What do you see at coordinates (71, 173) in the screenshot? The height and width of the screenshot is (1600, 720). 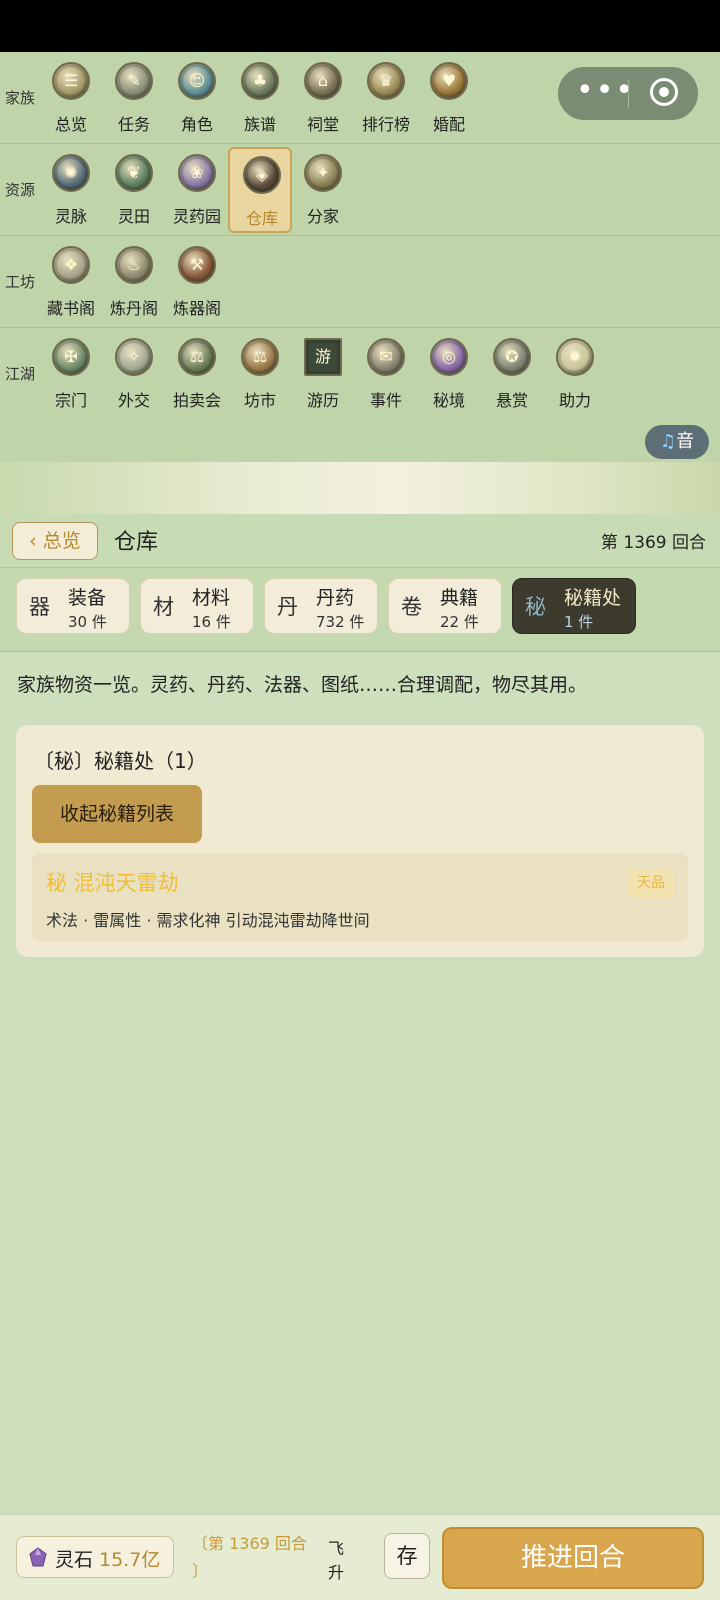 I see `spirit-vein-icon: ✺` at bounding box center [71, 173].